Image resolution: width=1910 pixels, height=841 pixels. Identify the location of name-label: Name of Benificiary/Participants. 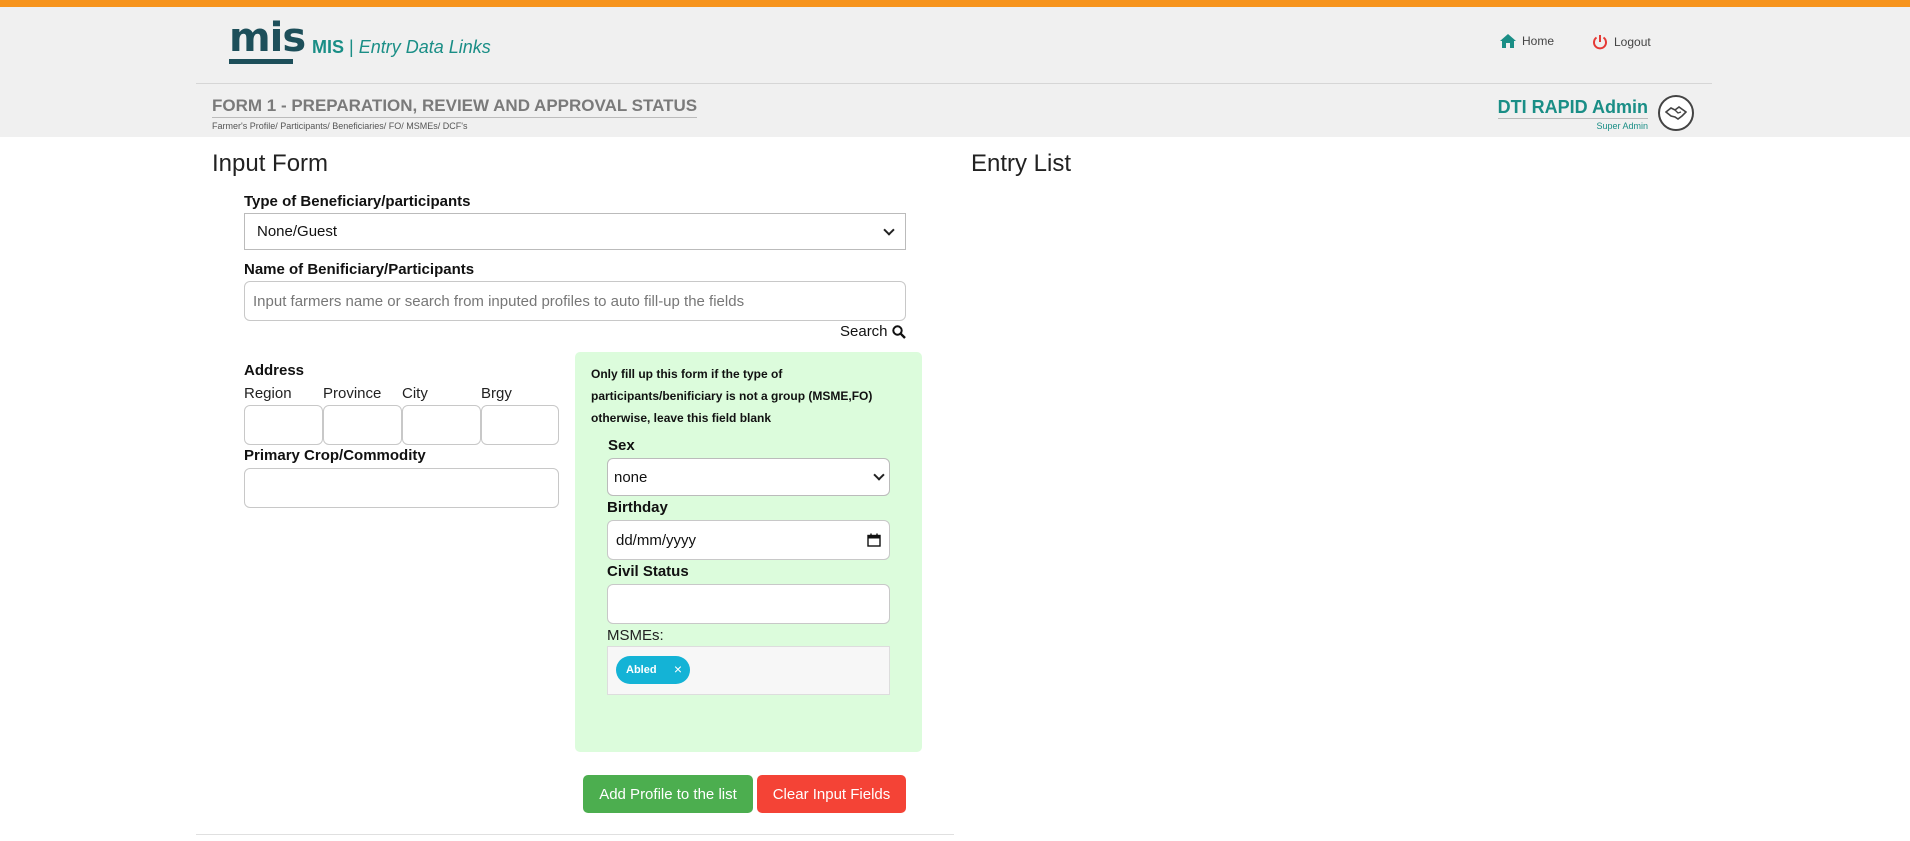
(359, 269).